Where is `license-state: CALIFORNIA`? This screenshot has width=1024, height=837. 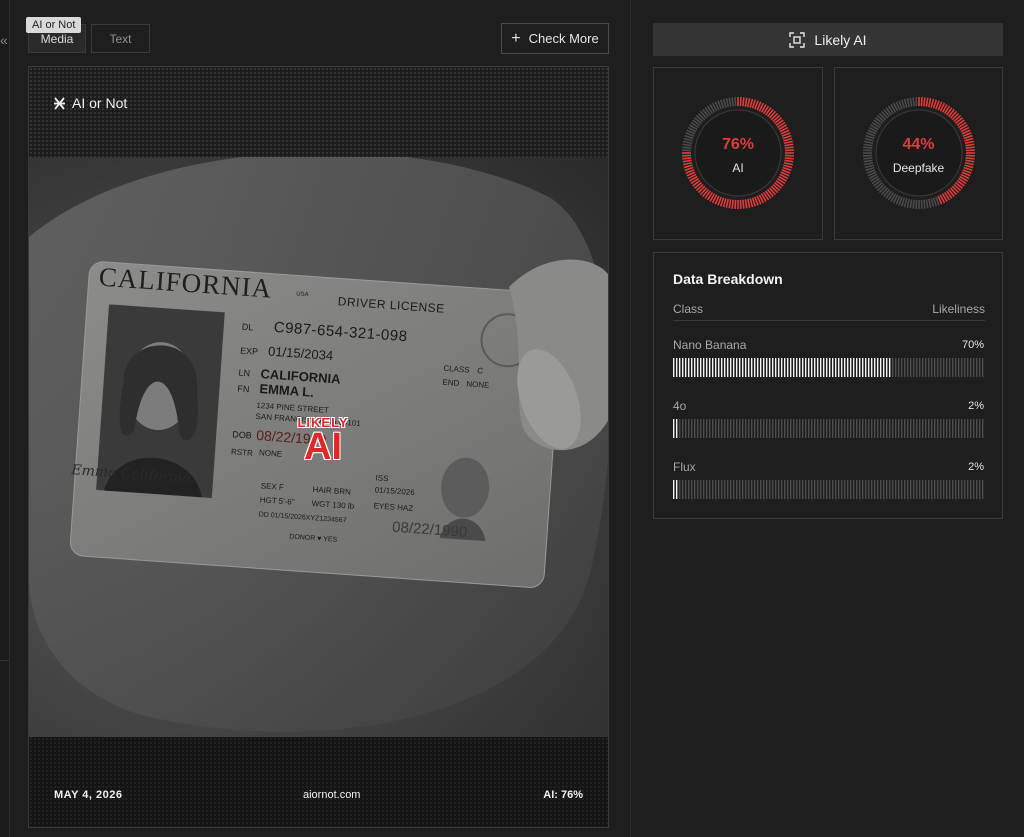 license-state: CALIFORNIA is located at coordinates (185, 282).